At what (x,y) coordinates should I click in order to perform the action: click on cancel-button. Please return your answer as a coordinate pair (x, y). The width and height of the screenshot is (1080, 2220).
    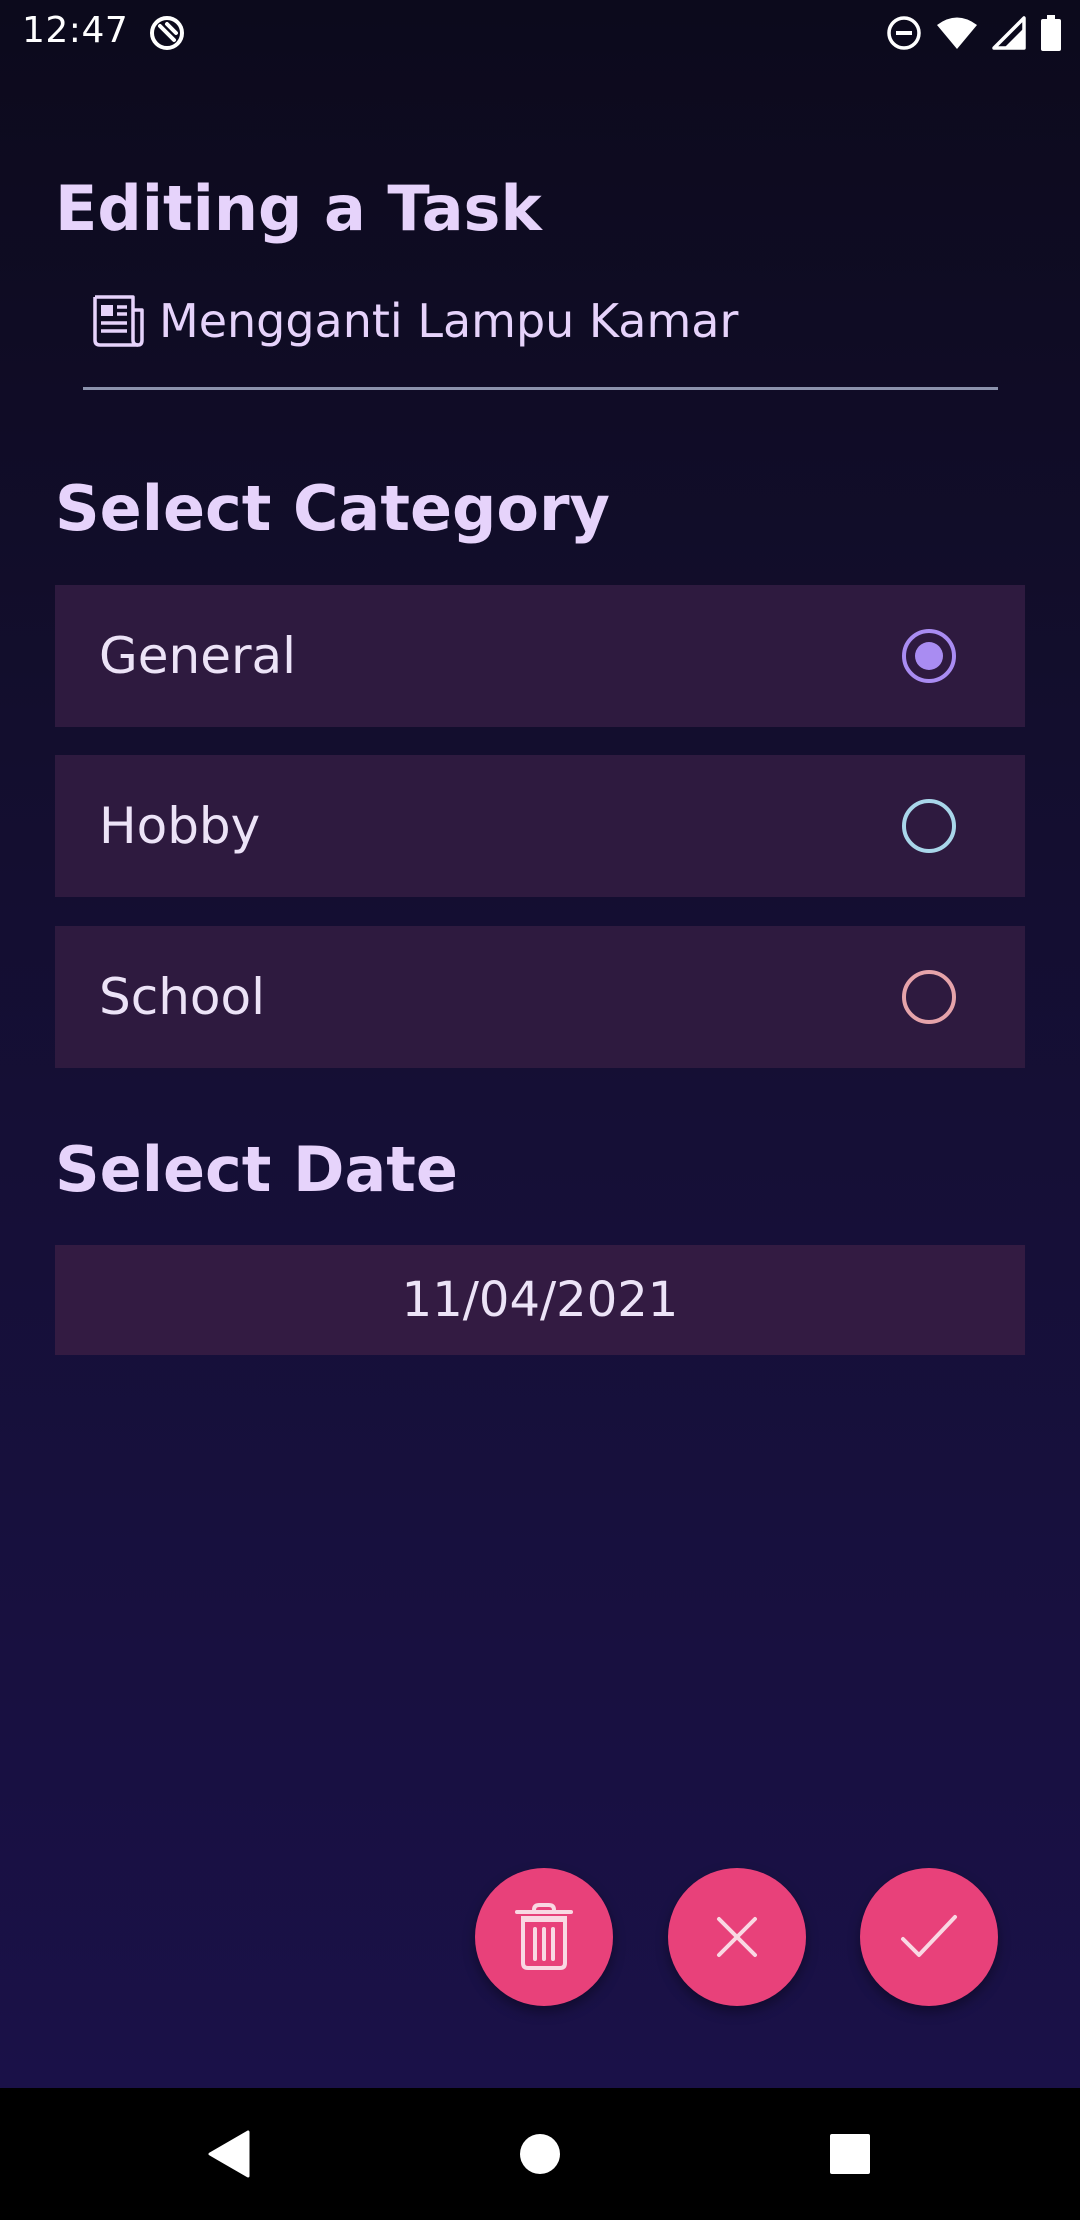
    Looking at the image, I should click on (737, 1937).